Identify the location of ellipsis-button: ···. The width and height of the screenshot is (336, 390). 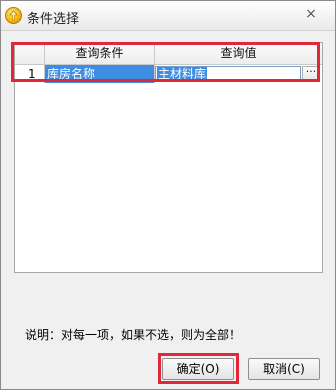
(311, 74).